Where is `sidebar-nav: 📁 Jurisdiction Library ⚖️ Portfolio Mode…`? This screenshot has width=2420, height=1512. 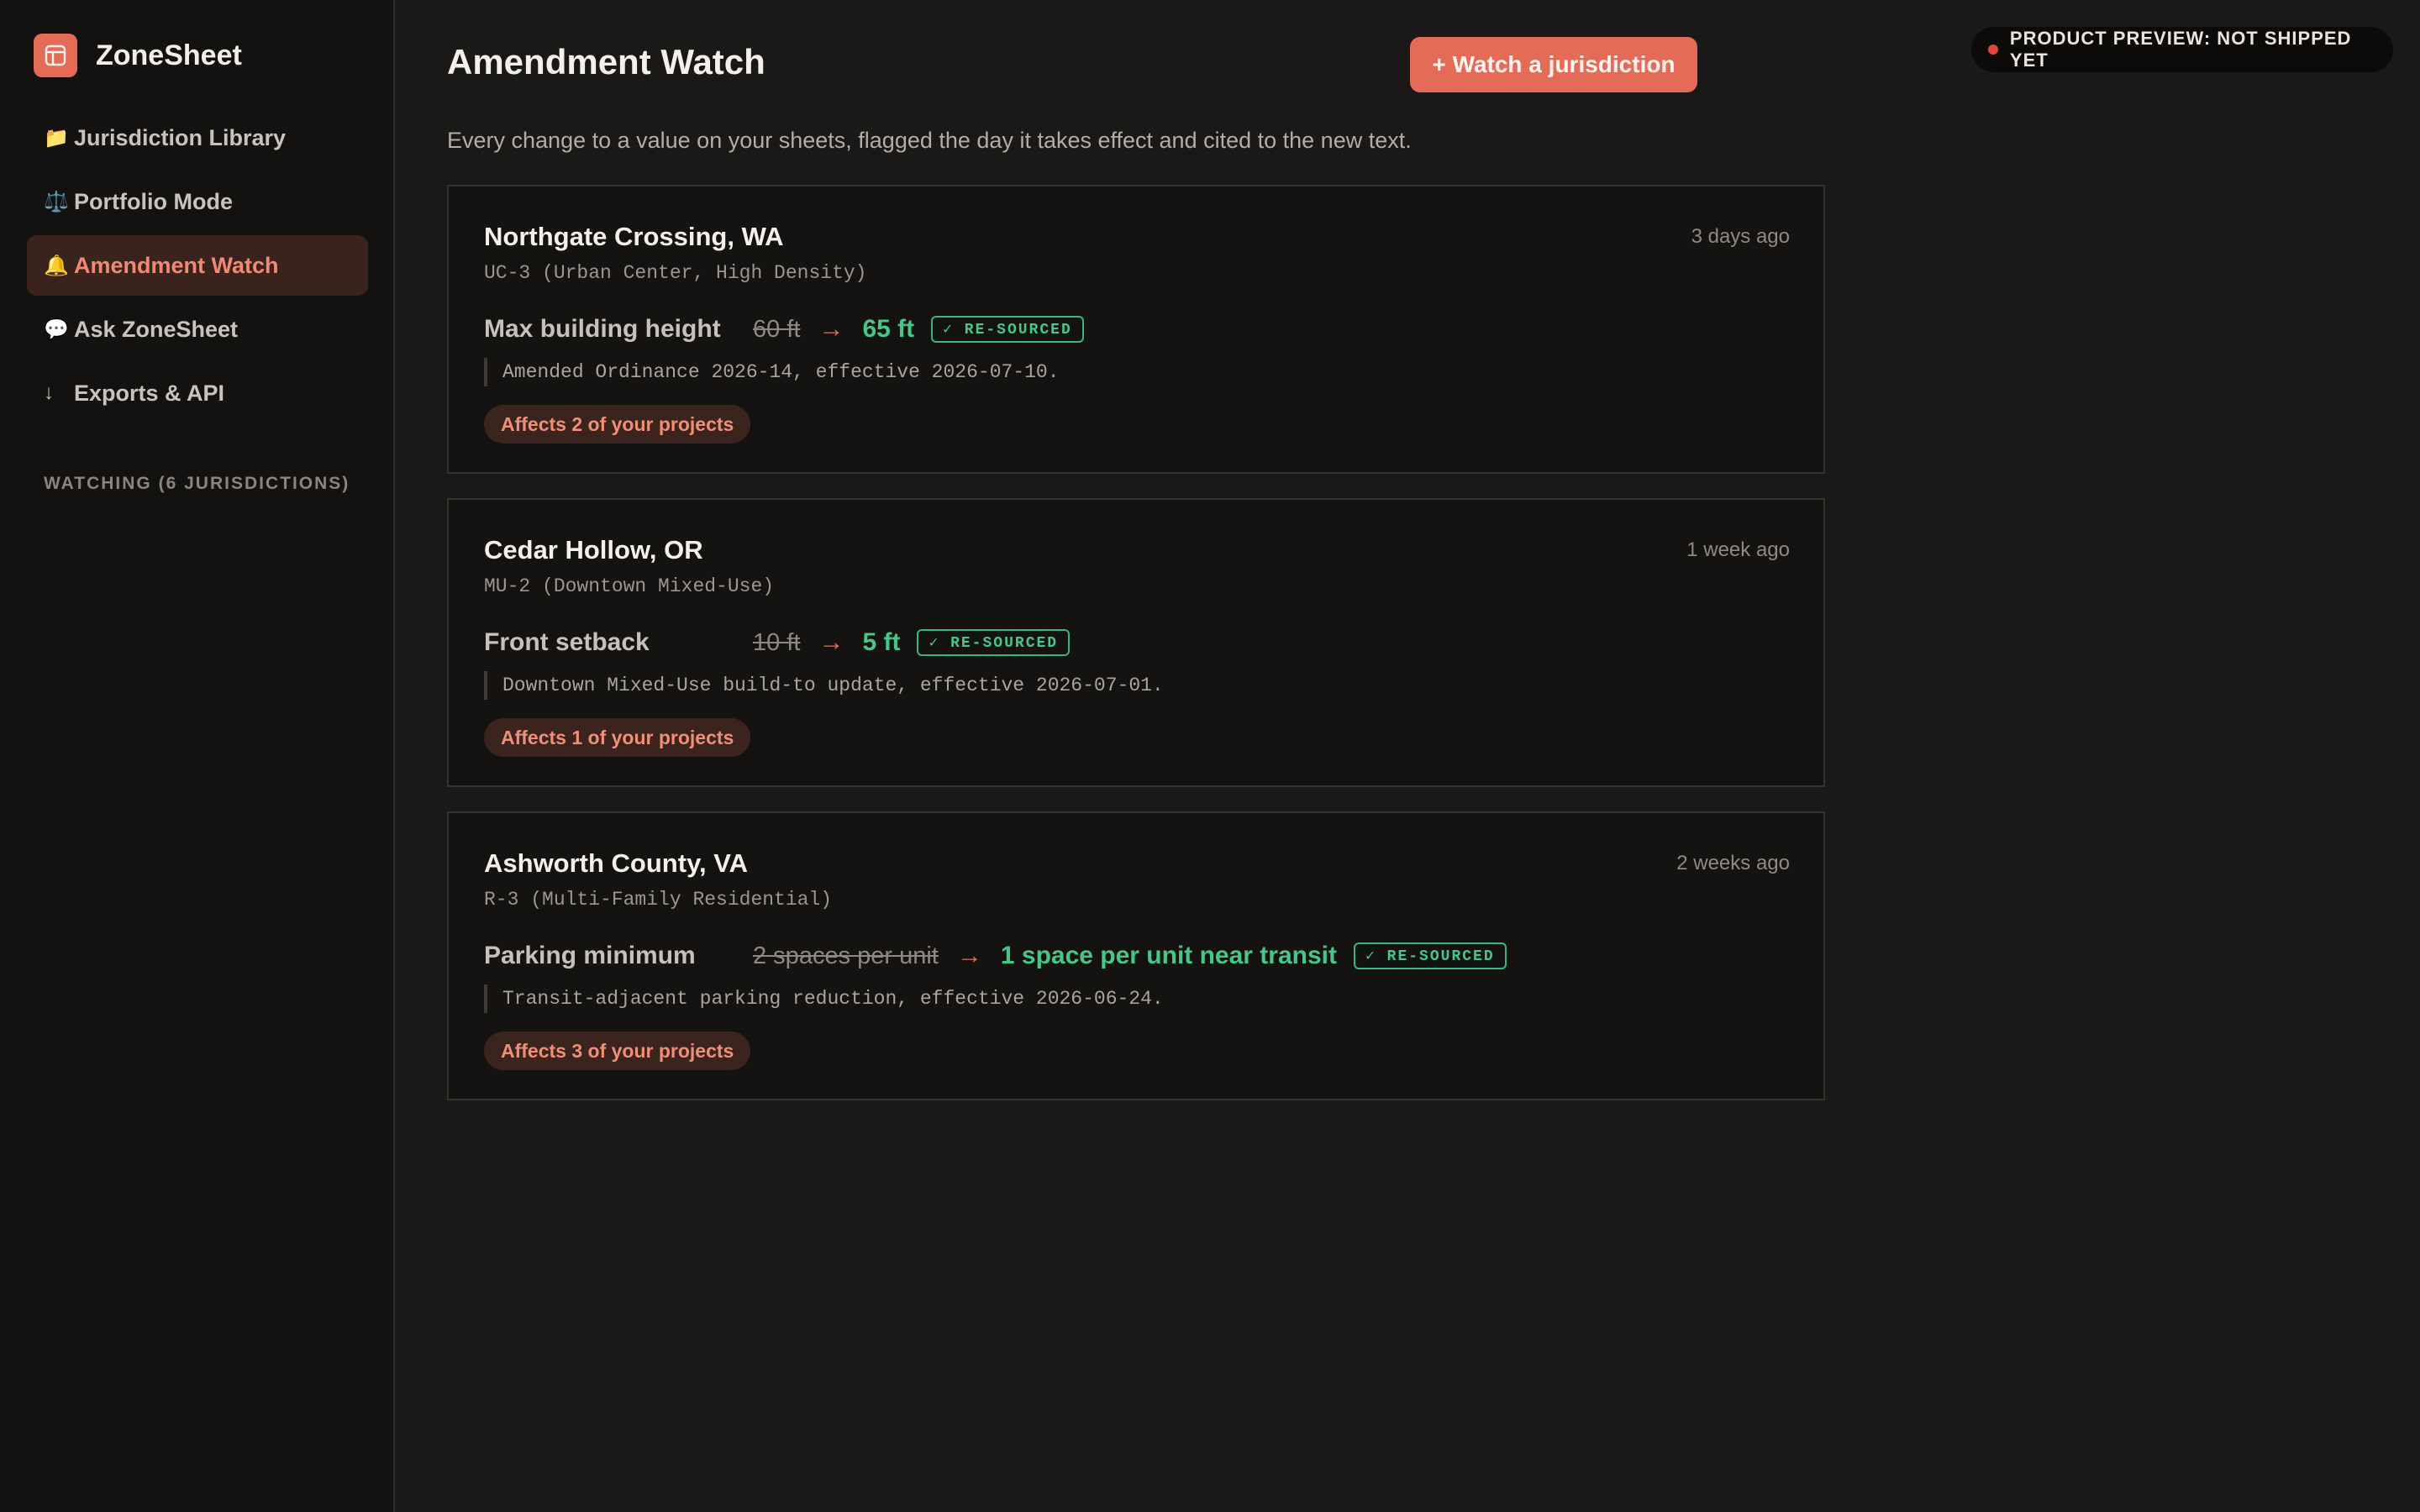
sidebar-nav: 📁 Jurisdiction Library ⚖️ Portfolio Mode… is located at coordinates (197, 267).